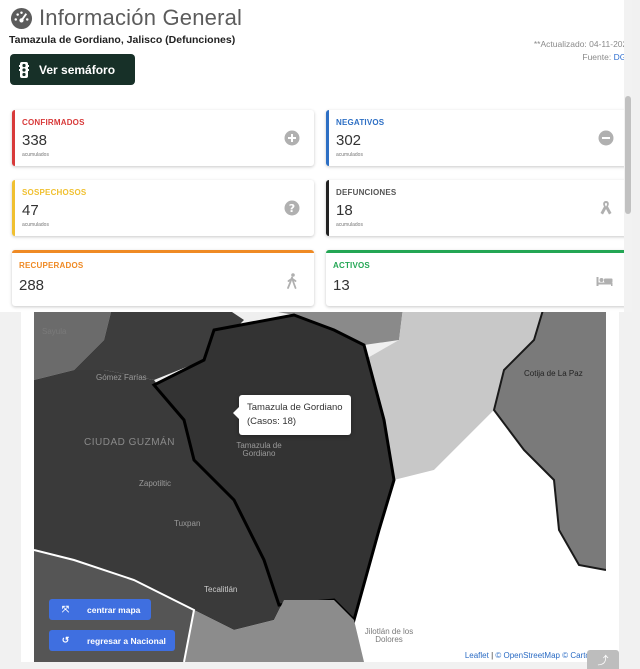  I want to click on source-line: Fuente: DGE, so click(583, 57).